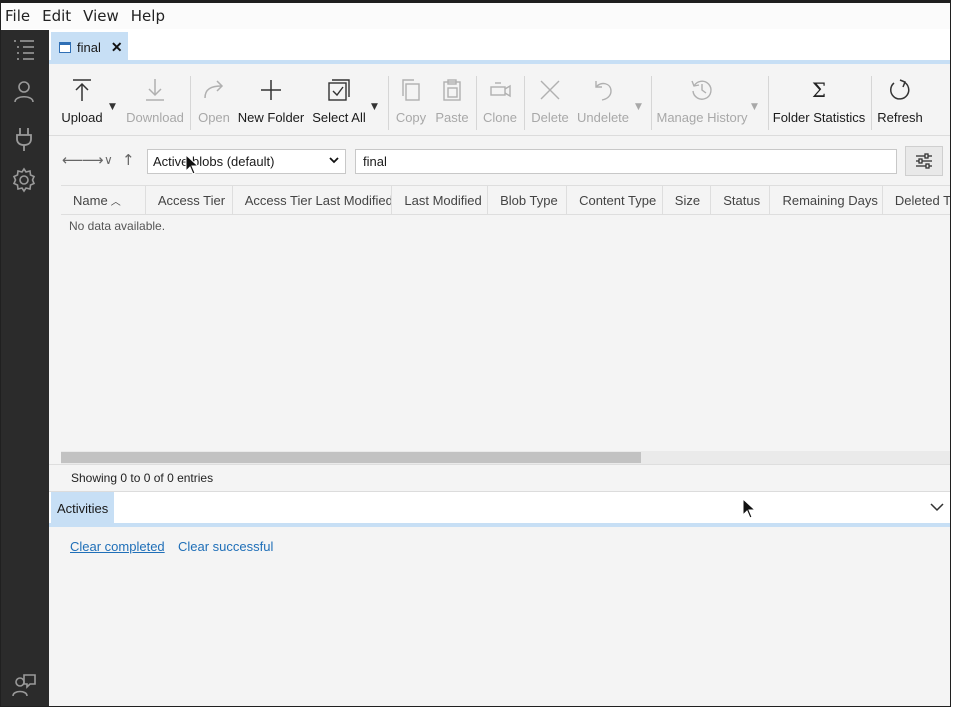 This screenshot has width=958, height=709. I want to click on select-all-button: Select All, so click(339, 103).